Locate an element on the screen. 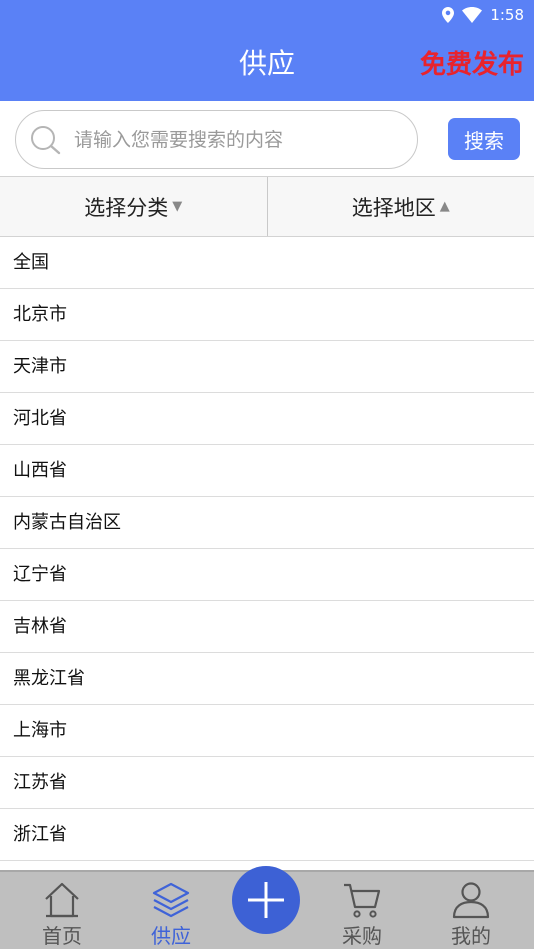 This screenshot has height=949, width=534. list-item: 上海市 is located at coordinates (267, 731).